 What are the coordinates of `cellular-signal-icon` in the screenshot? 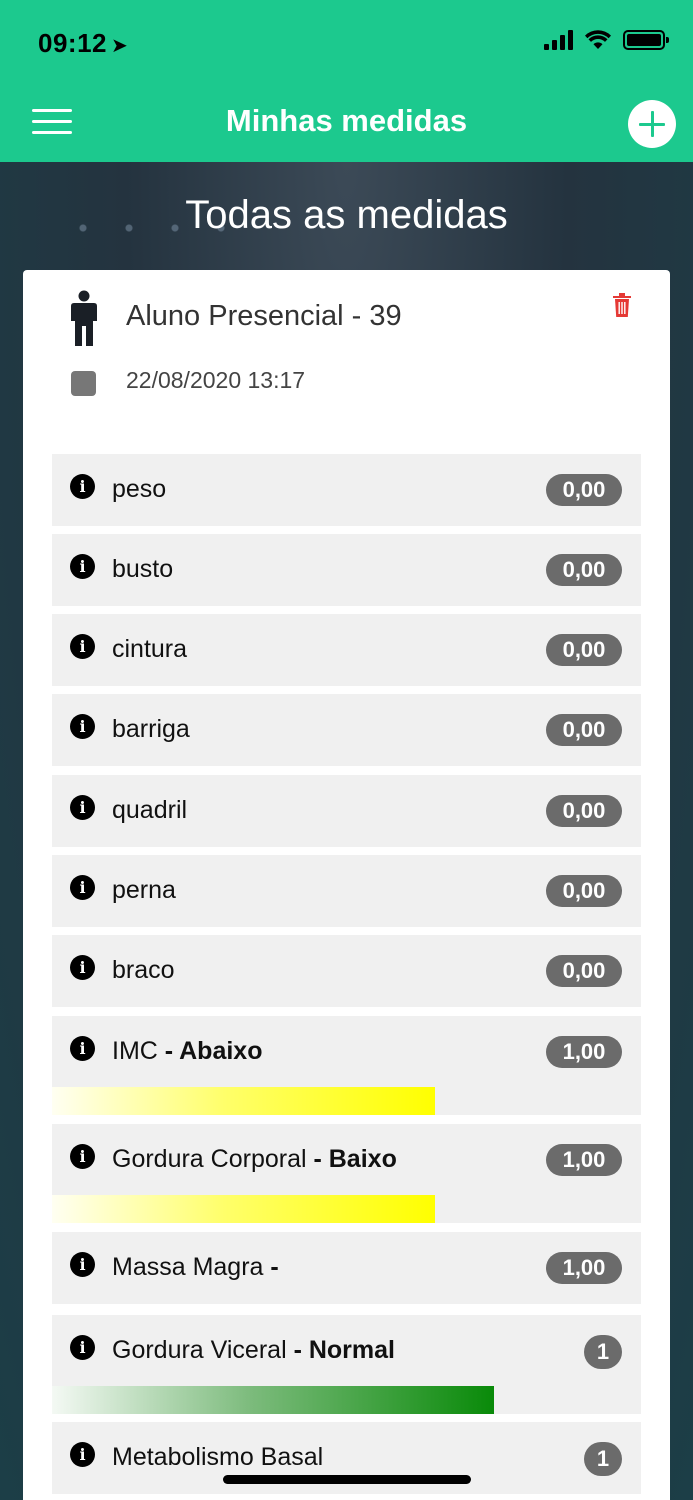 It's located at (558, 40).